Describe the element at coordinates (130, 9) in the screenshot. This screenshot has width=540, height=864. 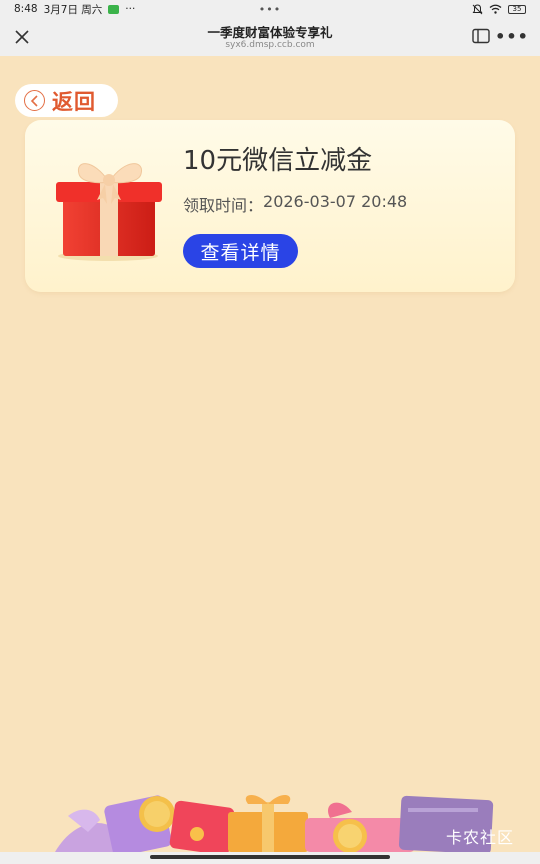
I see `status-extra-dots: ···` at that location.